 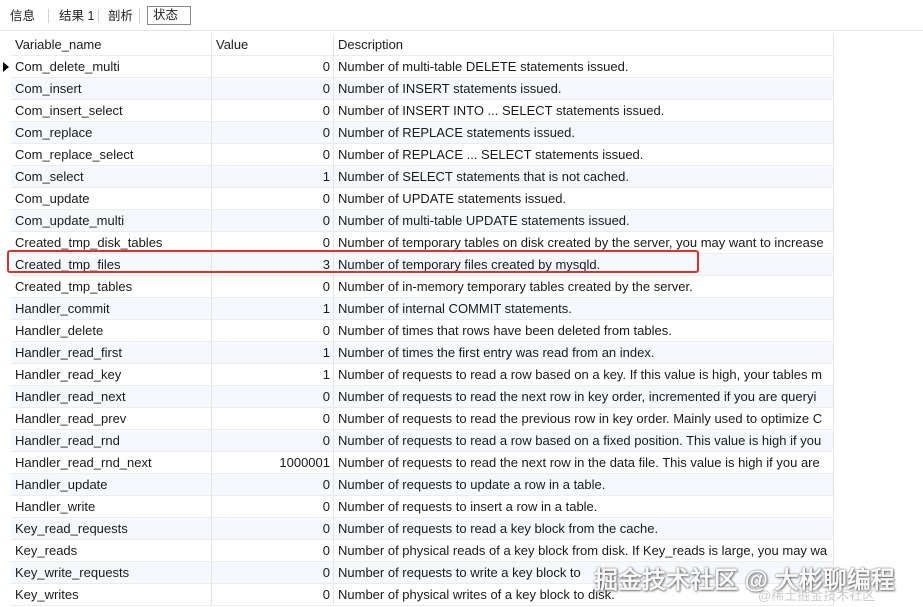 I want to click on cell-description: Number of INSERT statements issued., so click(x=584, y=89).